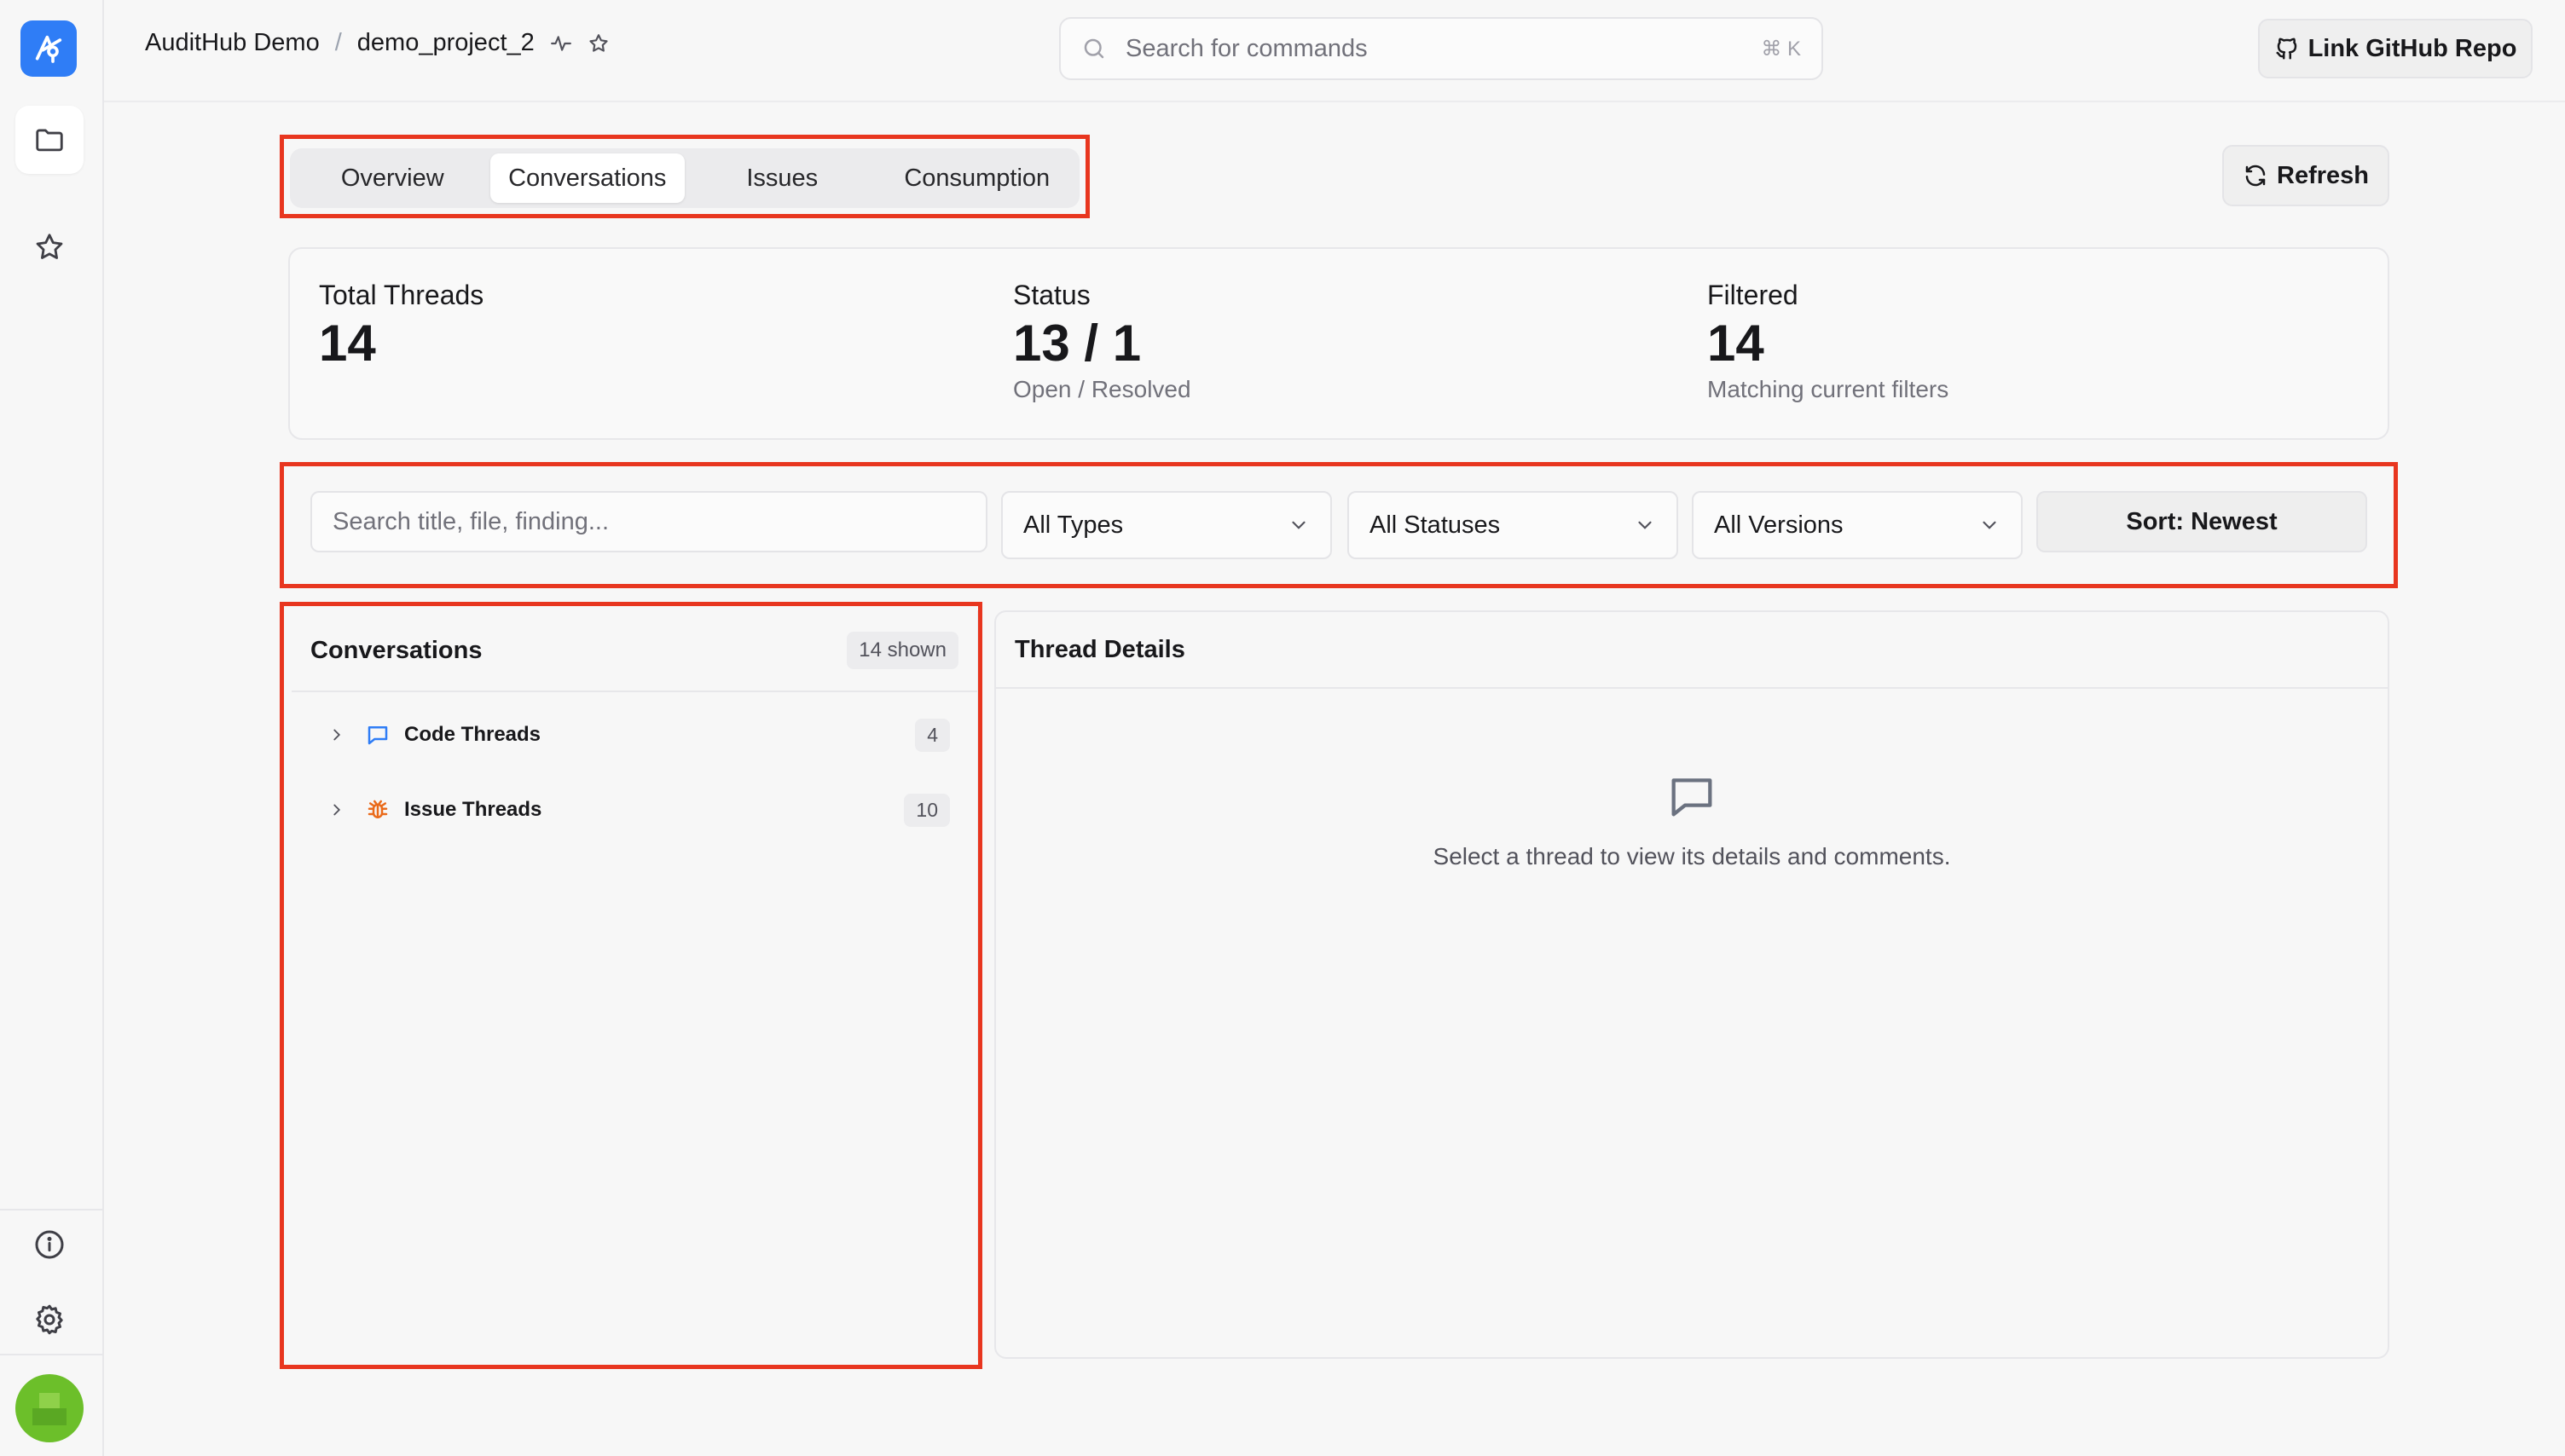  I want to click on avatar-pattern, so click(49, 1416).